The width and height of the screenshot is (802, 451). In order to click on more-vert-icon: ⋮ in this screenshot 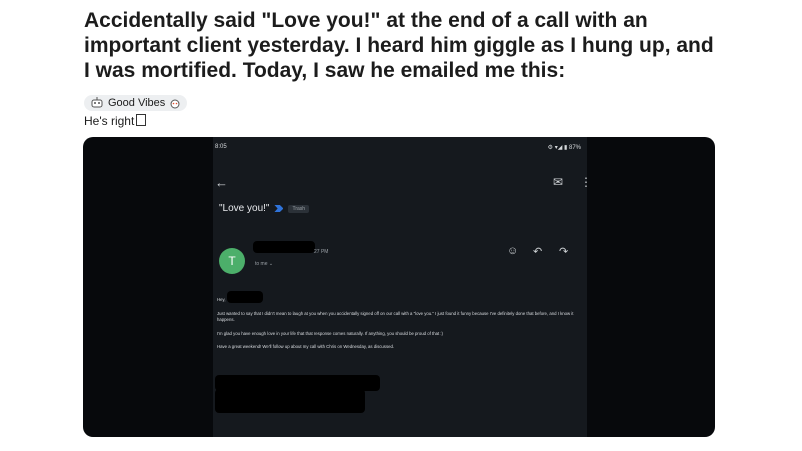, I will do `click(586, 182)`.